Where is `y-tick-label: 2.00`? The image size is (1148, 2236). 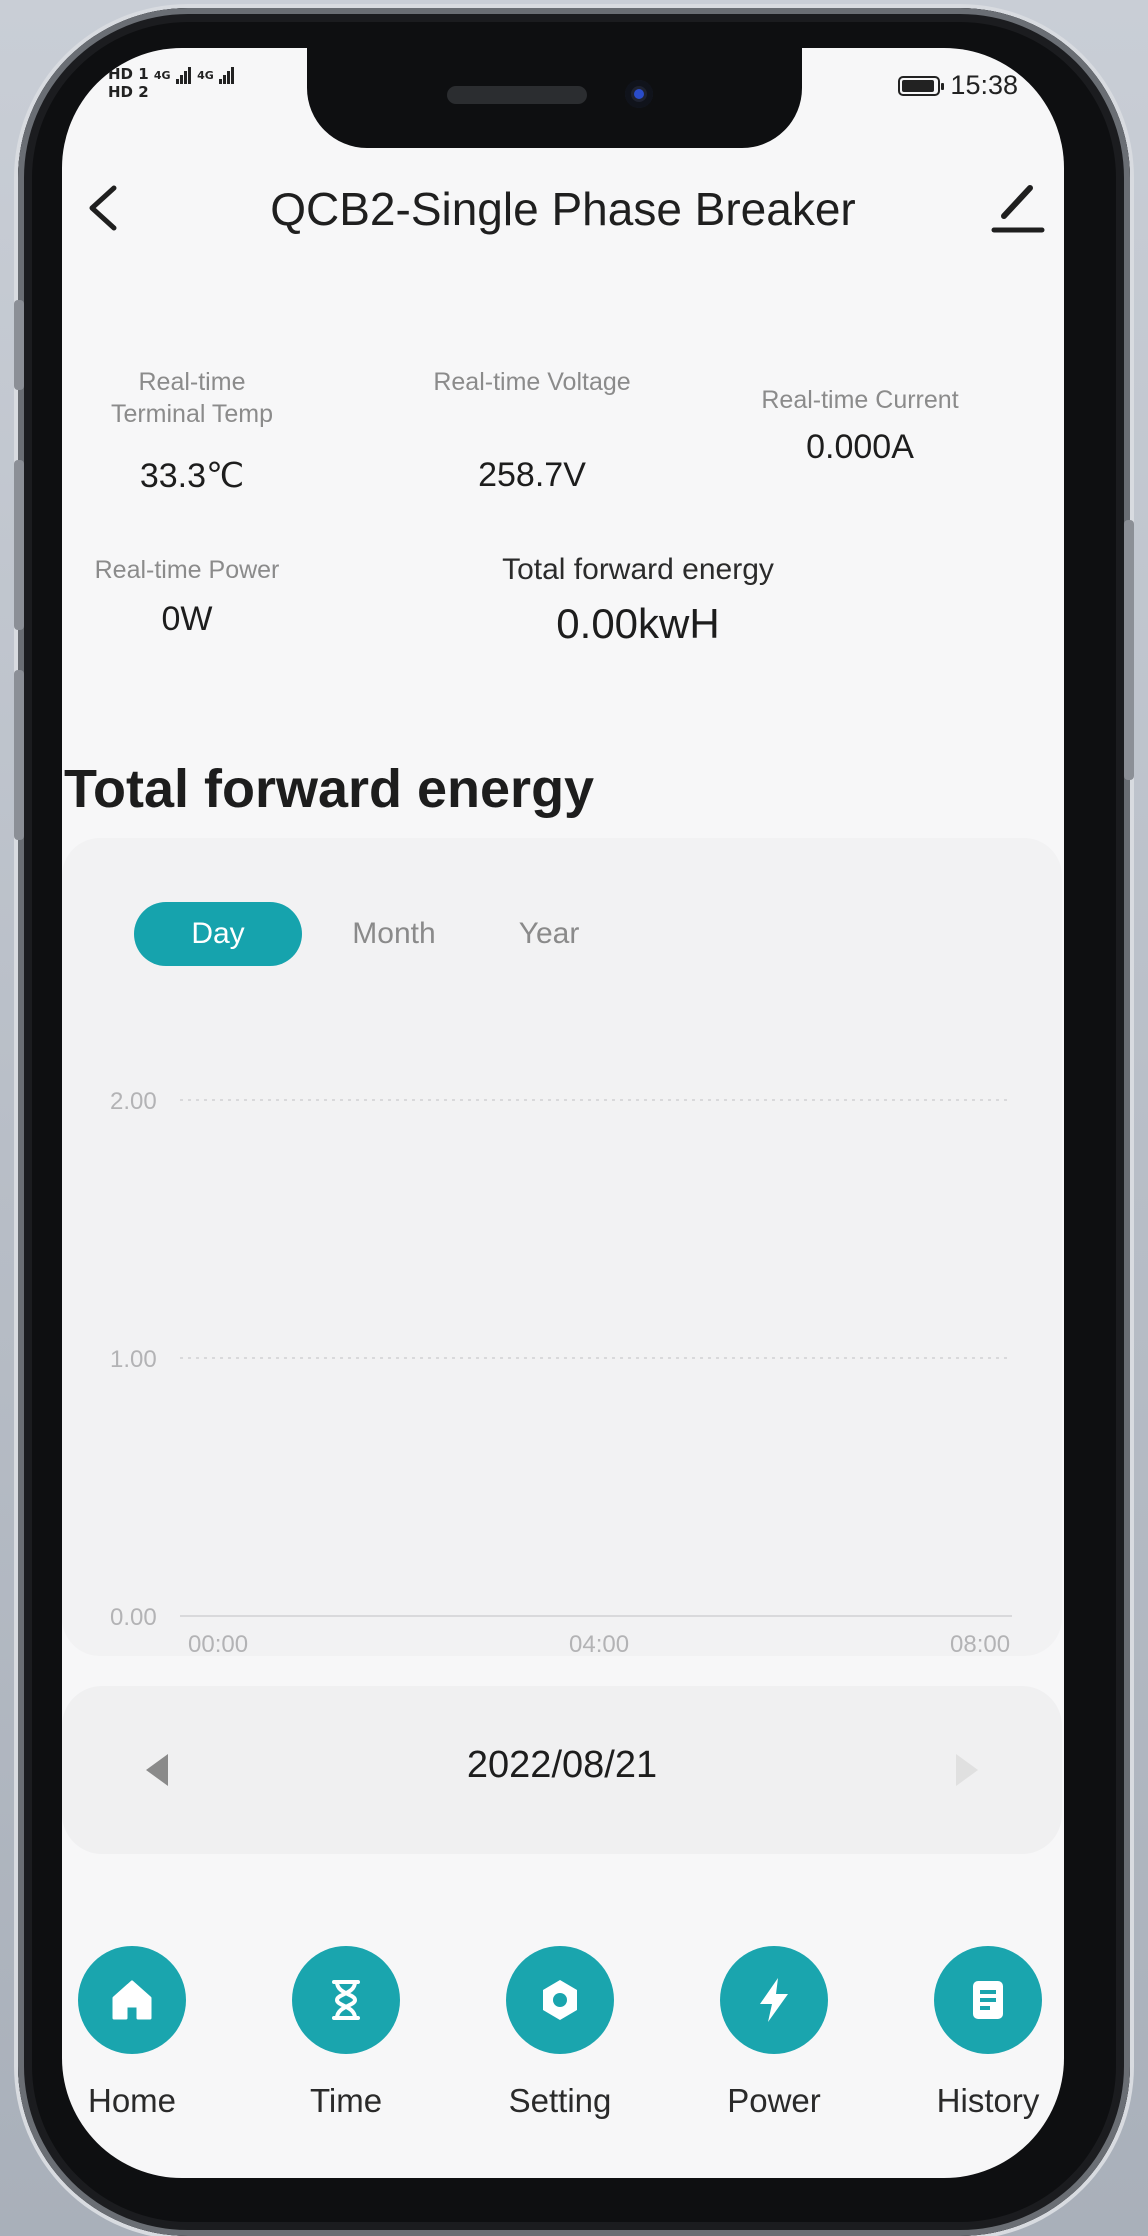 y-tick-label: 2.00 is located at coordinates (133, 1101).